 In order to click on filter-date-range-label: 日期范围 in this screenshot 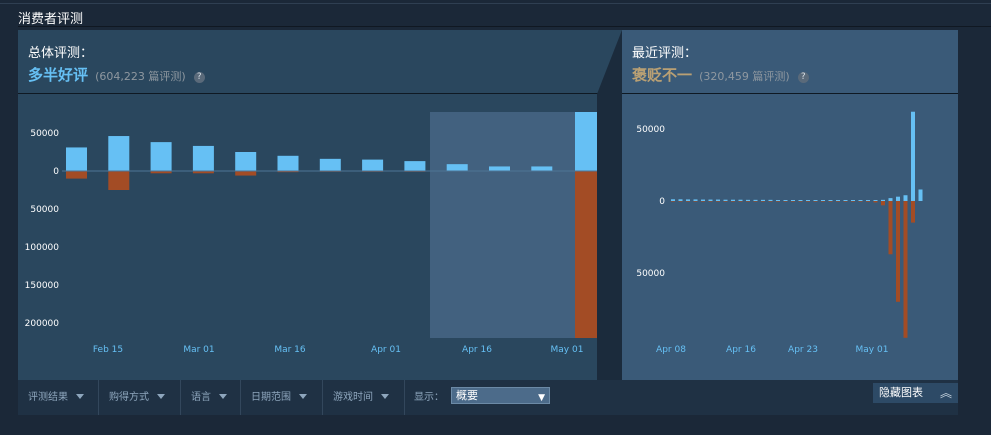, I will do `click(271, 397)`.